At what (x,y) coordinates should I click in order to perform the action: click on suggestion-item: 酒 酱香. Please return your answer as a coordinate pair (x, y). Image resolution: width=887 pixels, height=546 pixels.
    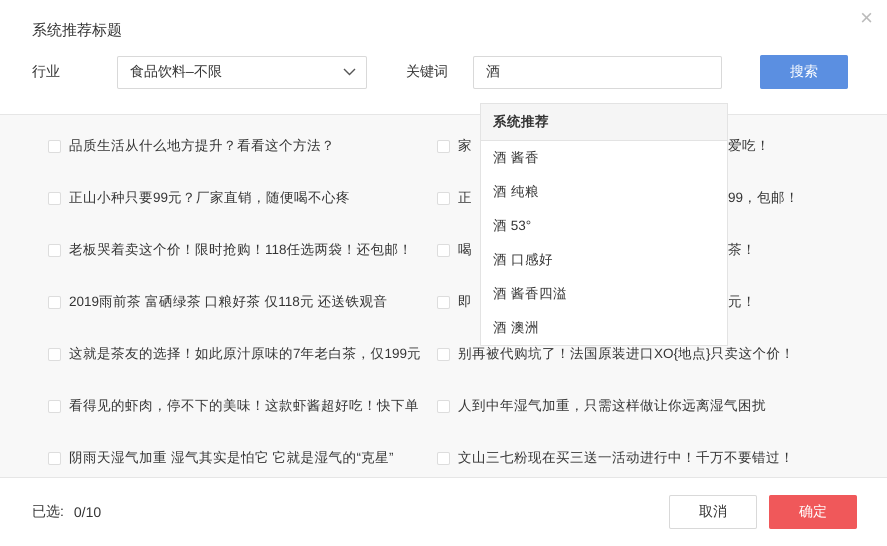
    Looking at the image, I should click on (604, 158).